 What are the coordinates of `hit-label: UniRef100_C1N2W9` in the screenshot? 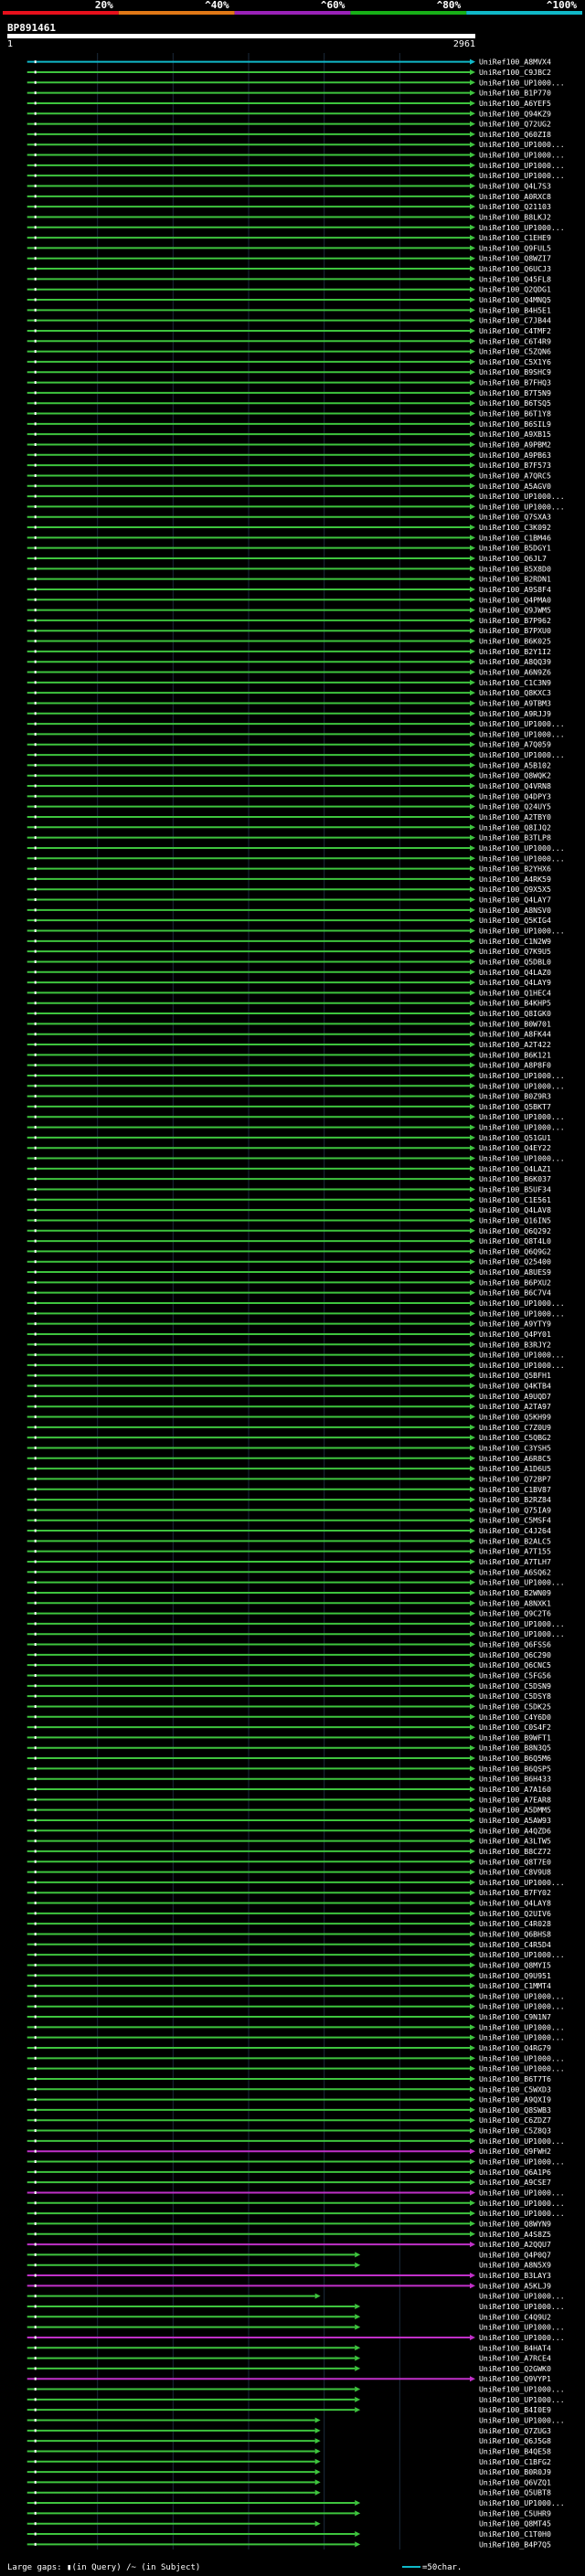 It's located at (515, 941).